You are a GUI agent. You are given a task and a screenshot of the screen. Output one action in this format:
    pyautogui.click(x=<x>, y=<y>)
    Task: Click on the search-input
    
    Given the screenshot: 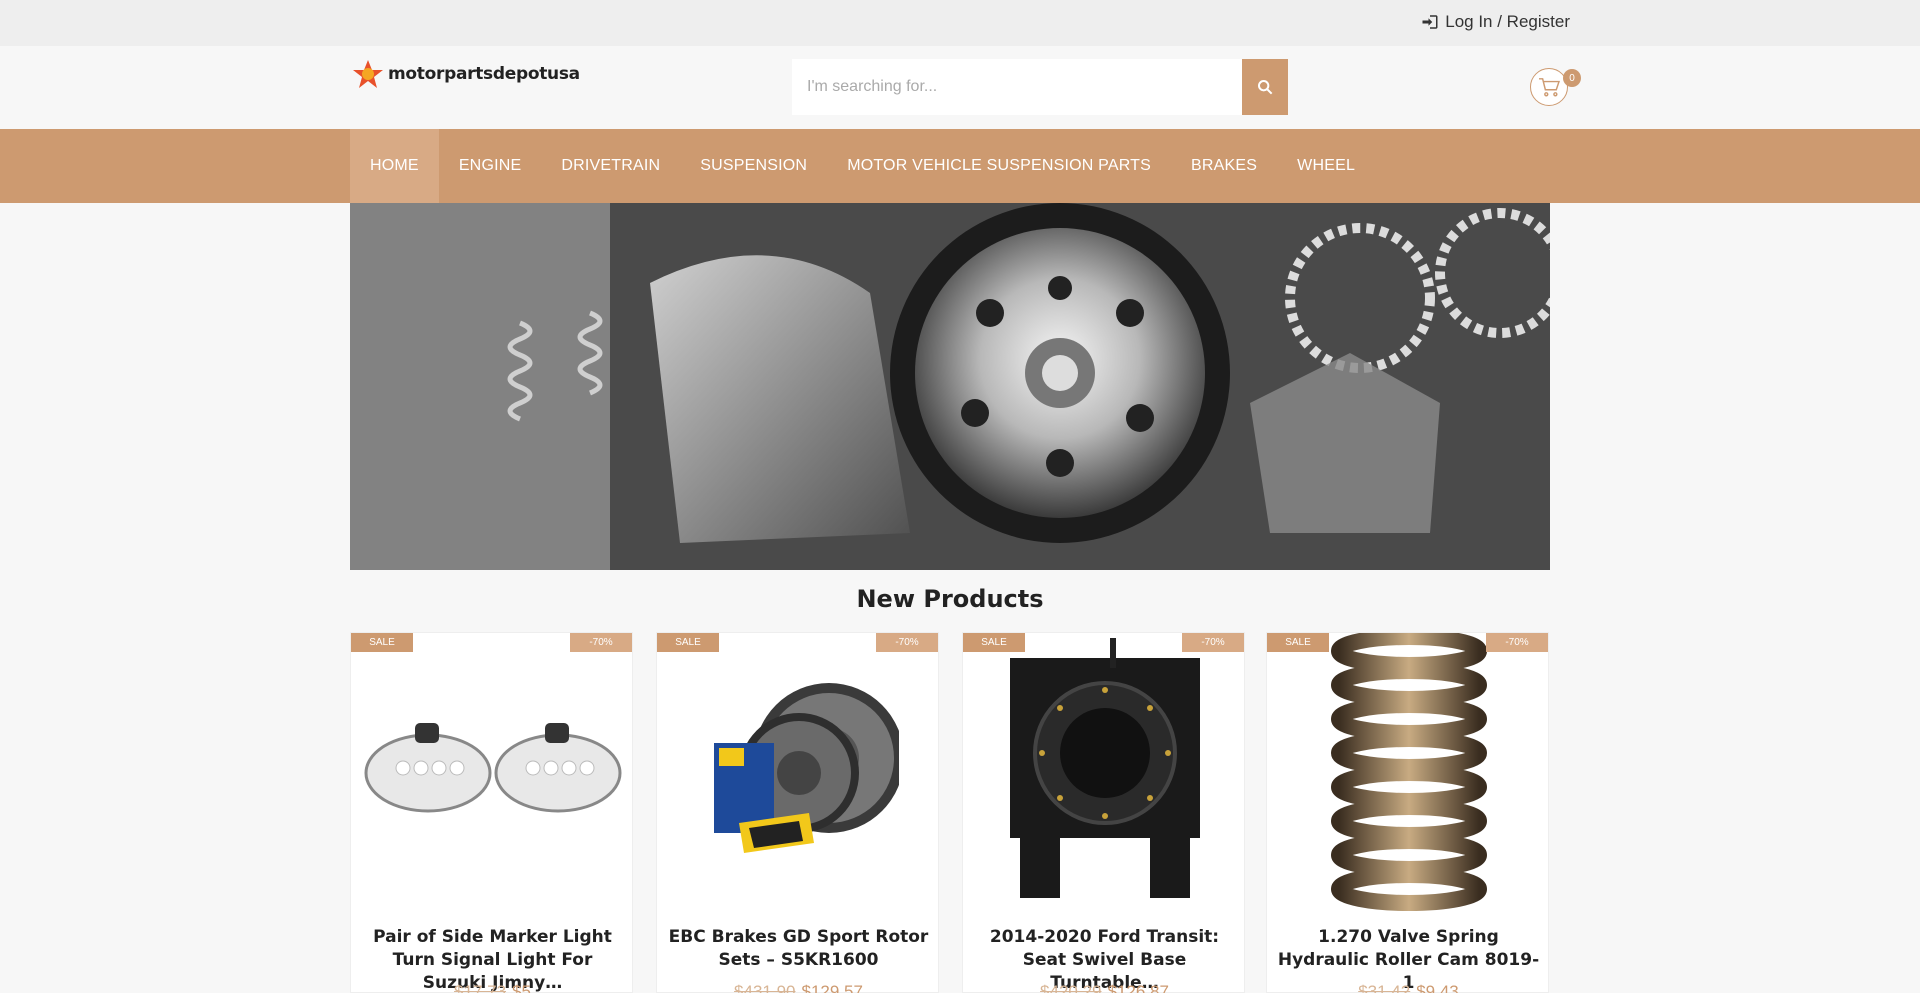 What is the action you would take?
    pyautogui.click(x=1017, y=87)
    